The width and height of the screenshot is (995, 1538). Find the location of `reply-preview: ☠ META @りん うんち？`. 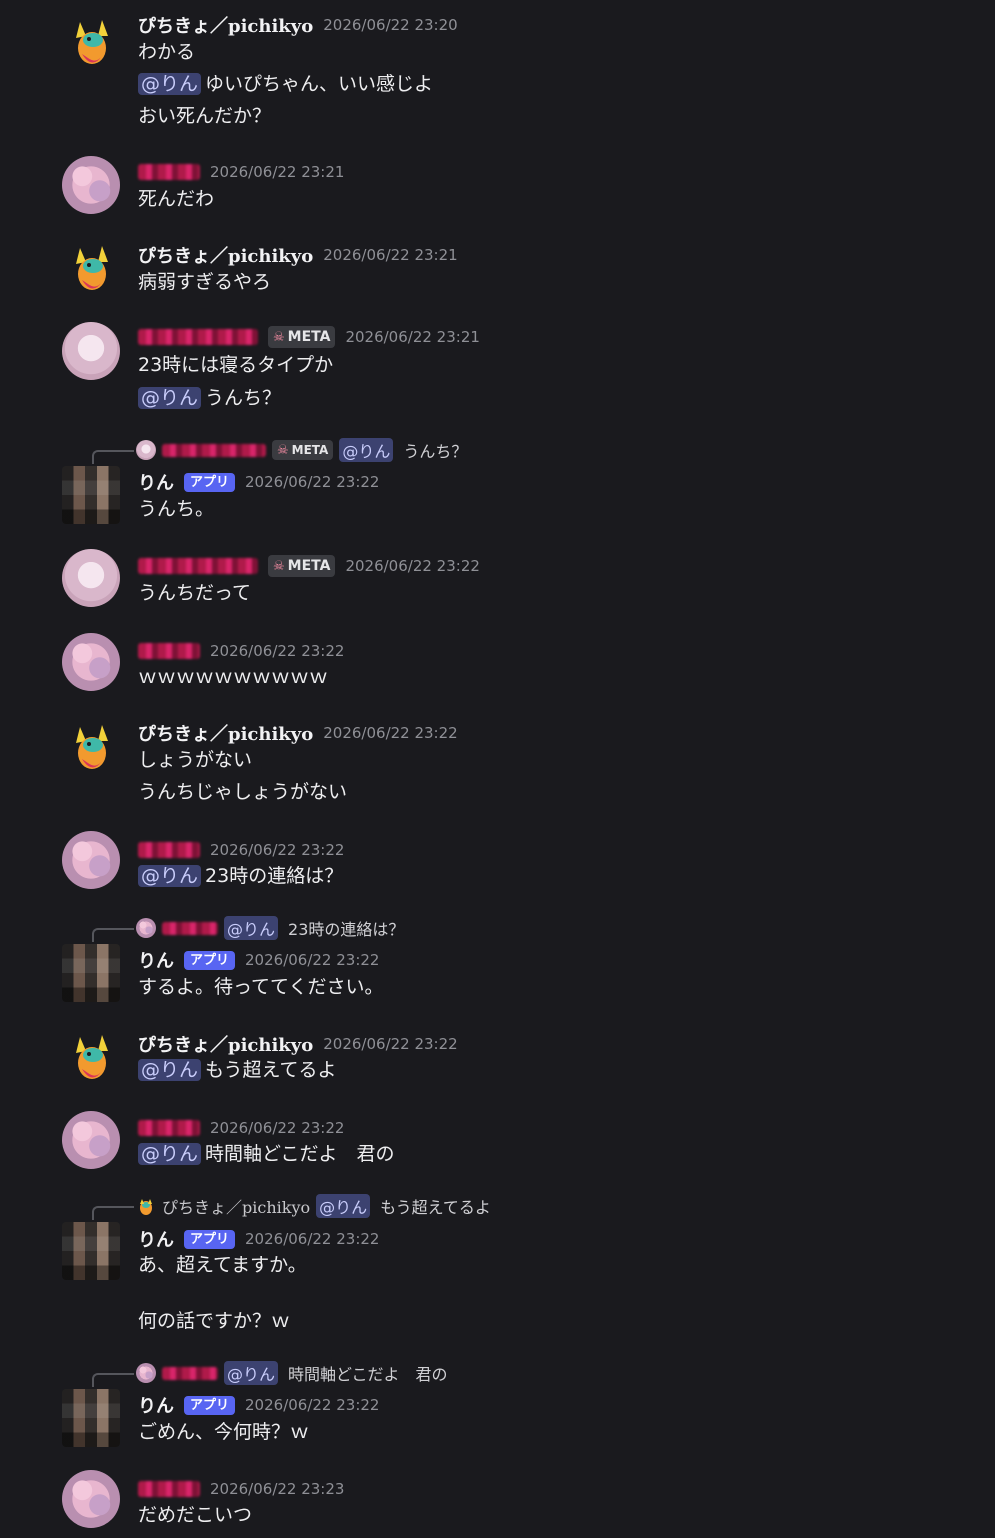

reply-preview: ☠ META @りん うんち？ is located at coordinates (302, 450).